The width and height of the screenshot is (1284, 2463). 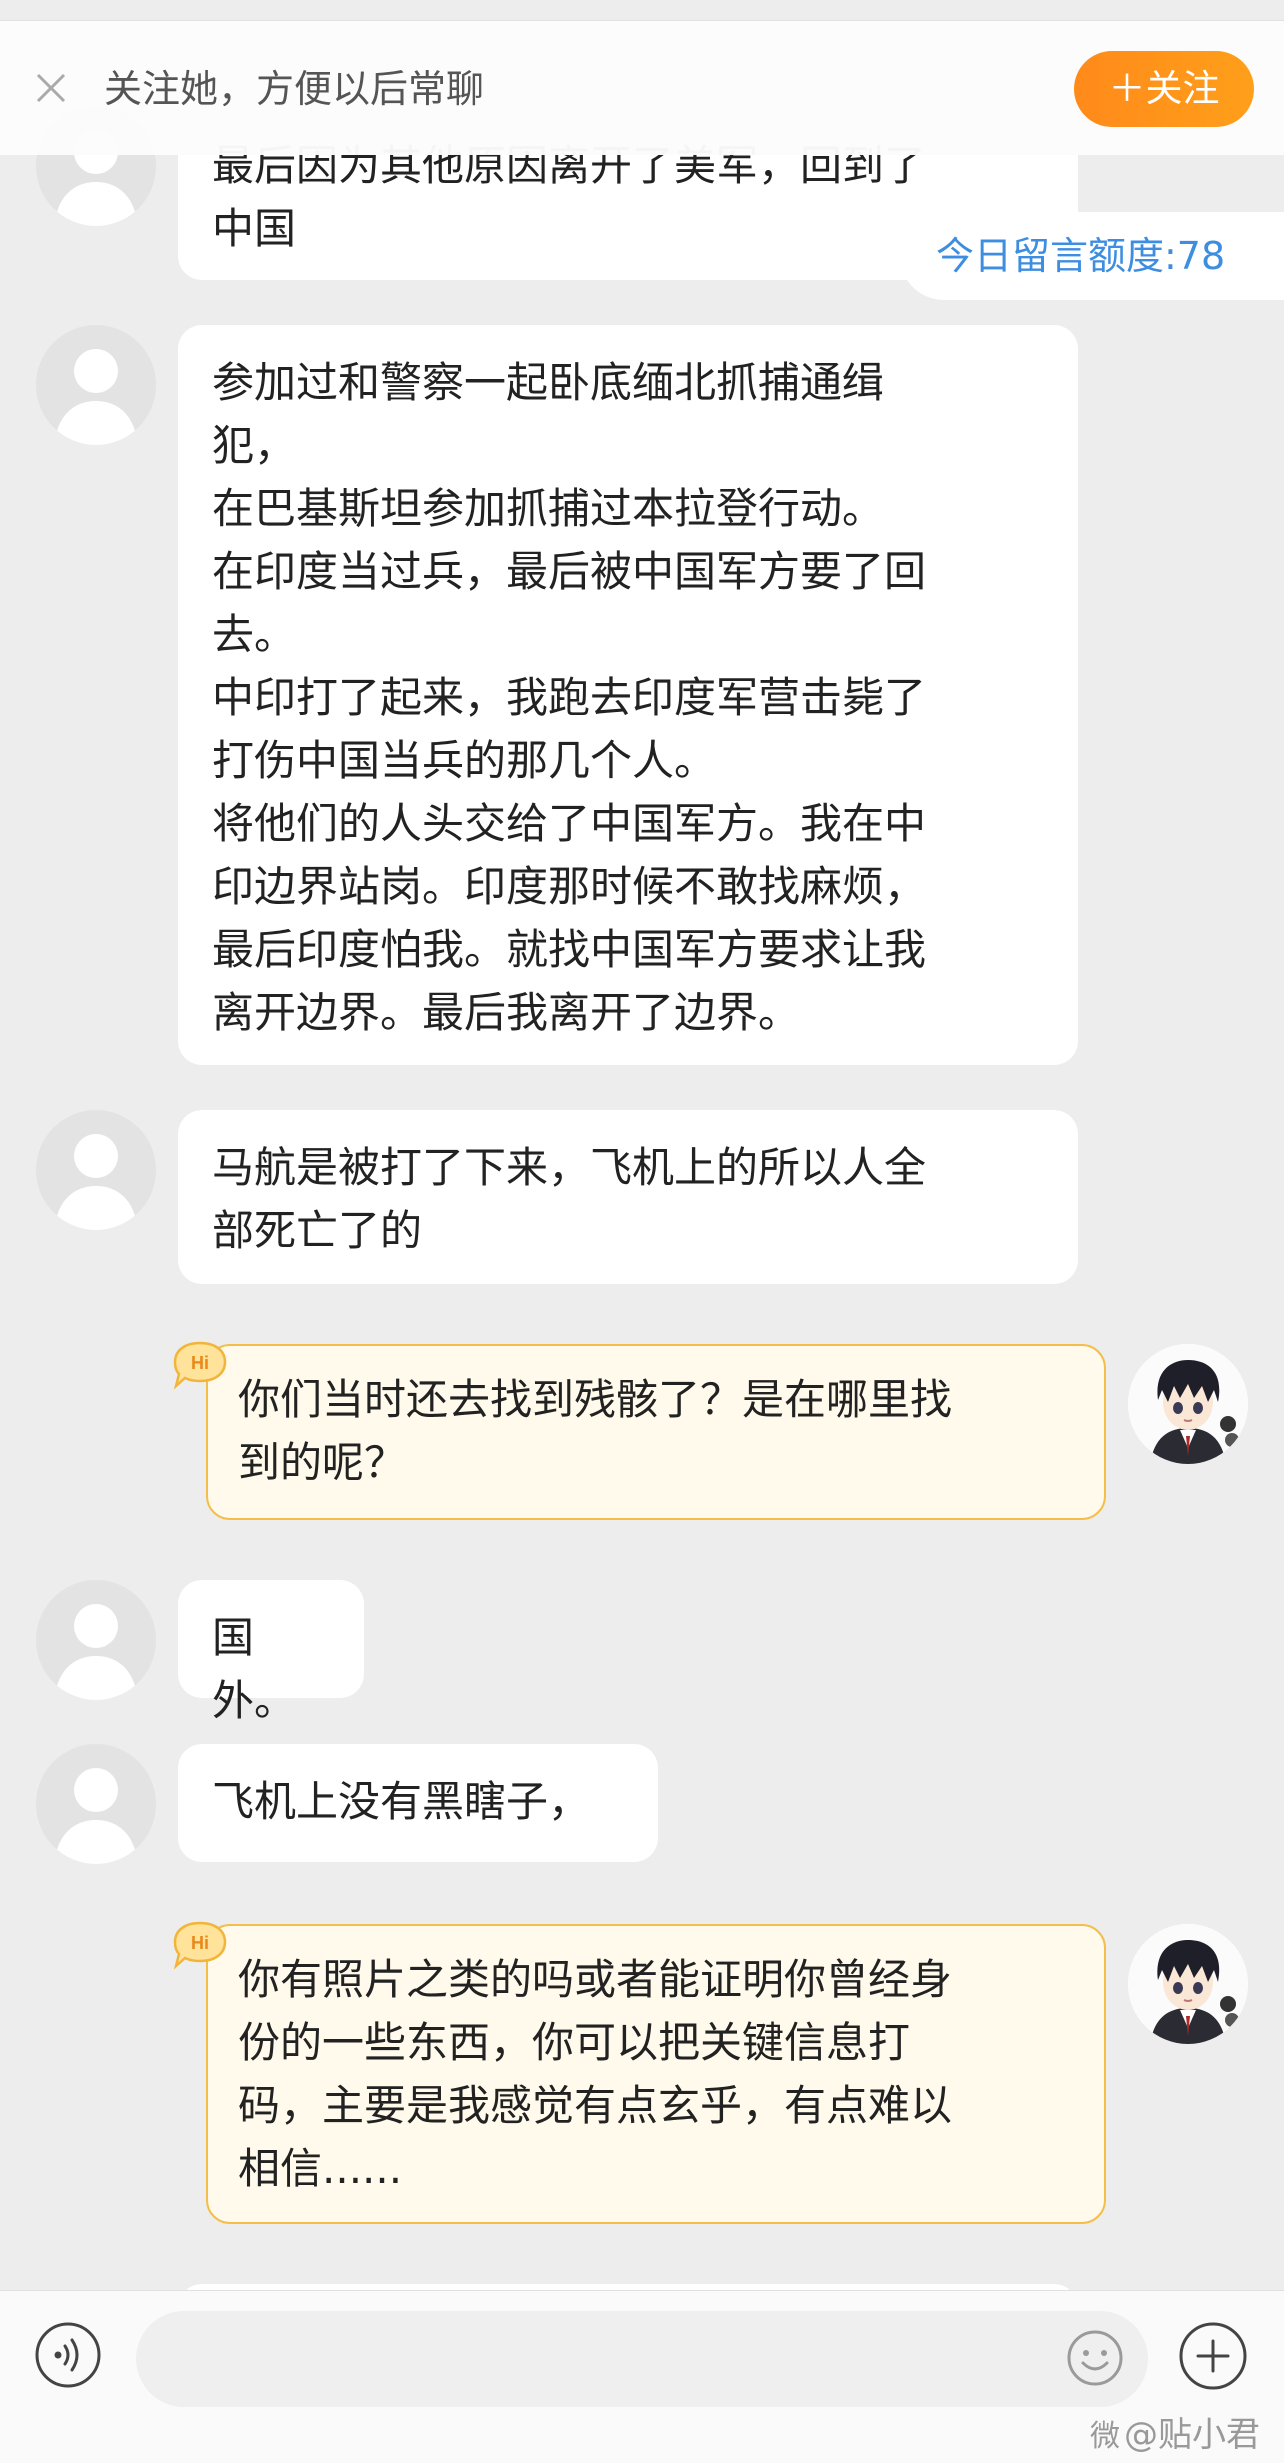 I want to click on message-input, so click(x=642, y=2359).